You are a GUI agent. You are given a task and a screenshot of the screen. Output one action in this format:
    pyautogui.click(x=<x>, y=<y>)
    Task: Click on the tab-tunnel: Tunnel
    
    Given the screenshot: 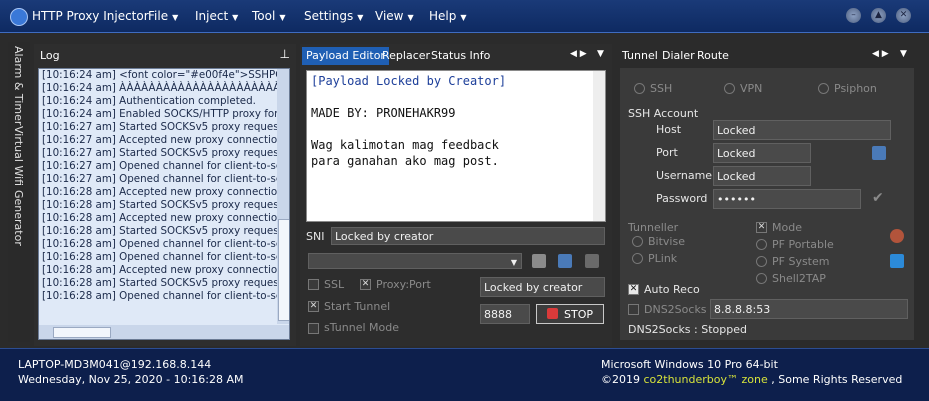 What is the action you would take?
    pyautogui.click(x=640, y=56)
    